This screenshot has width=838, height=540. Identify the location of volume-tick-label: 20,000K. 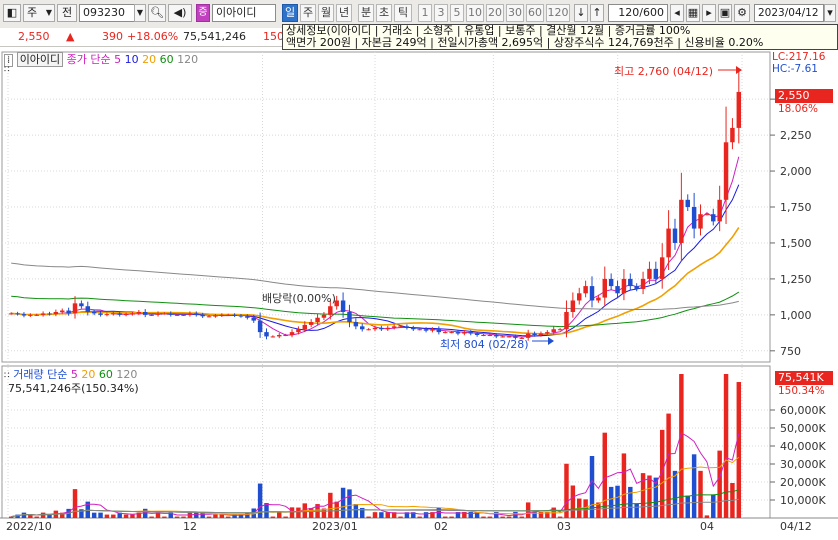
(803, 482).